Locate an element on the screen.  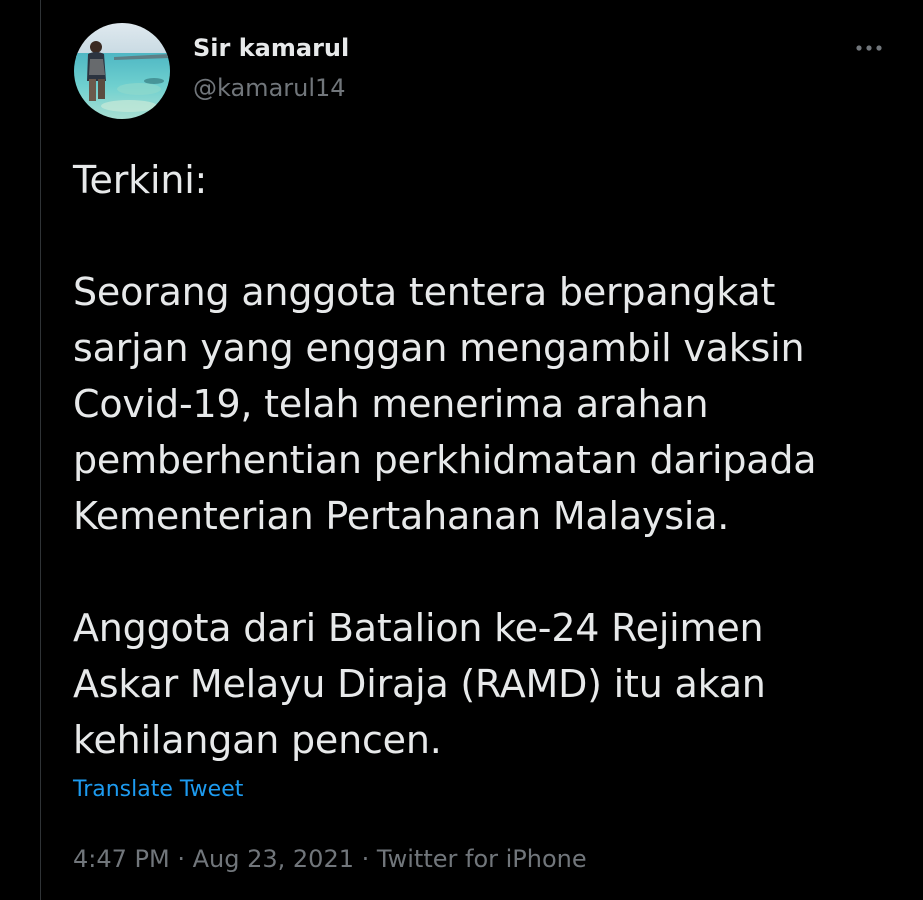
more-options-button is located at coordinates (869, 48).